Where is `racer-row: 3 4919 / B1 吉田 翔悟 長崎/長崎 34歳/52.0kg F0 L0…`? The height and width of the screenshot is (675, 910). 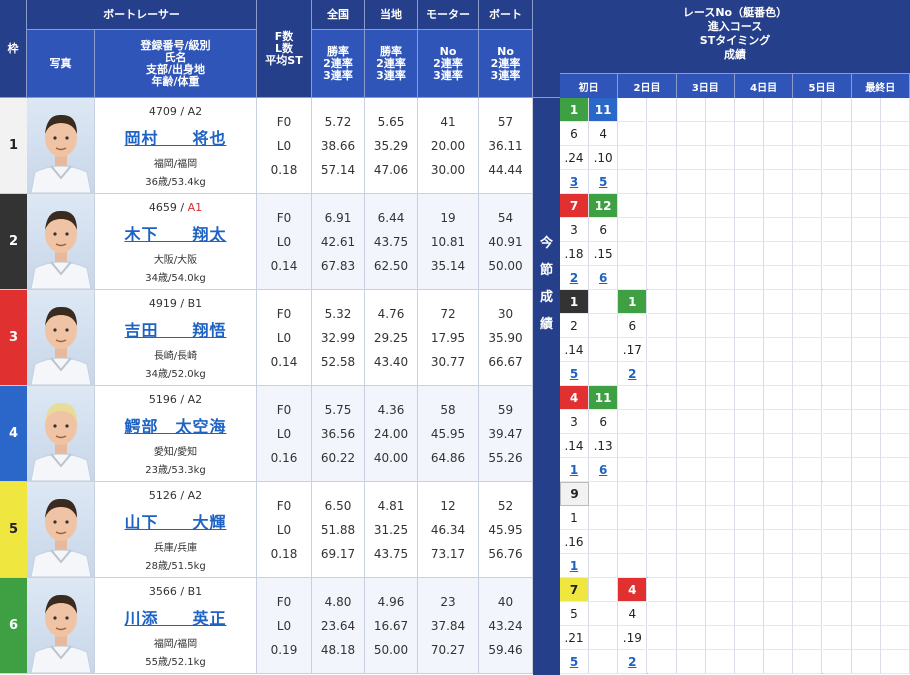 racer-row: 3 4919 / B1 吉田 翔悟 長崎/長崎 34歳/52.0kg F0 L0… is located at coordinates (266, 338).